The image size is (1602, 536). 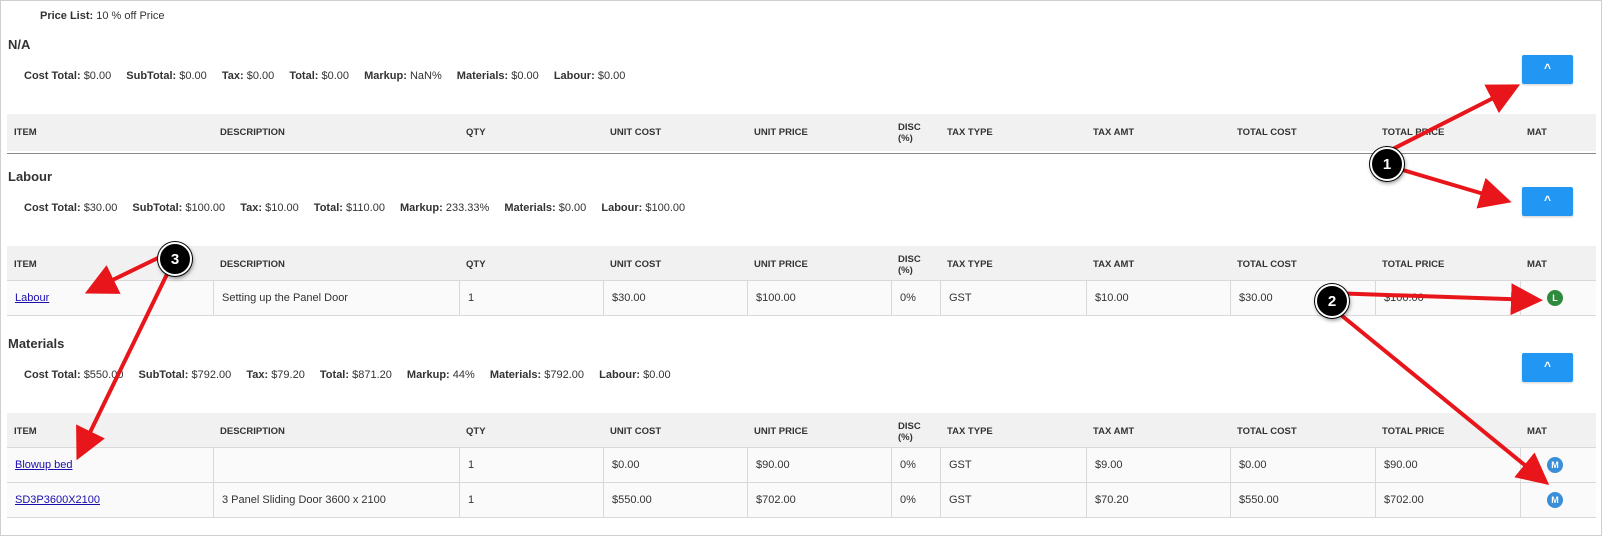 I want to click on cell-unit-cost: $30.00, so click(x=675, y=298).